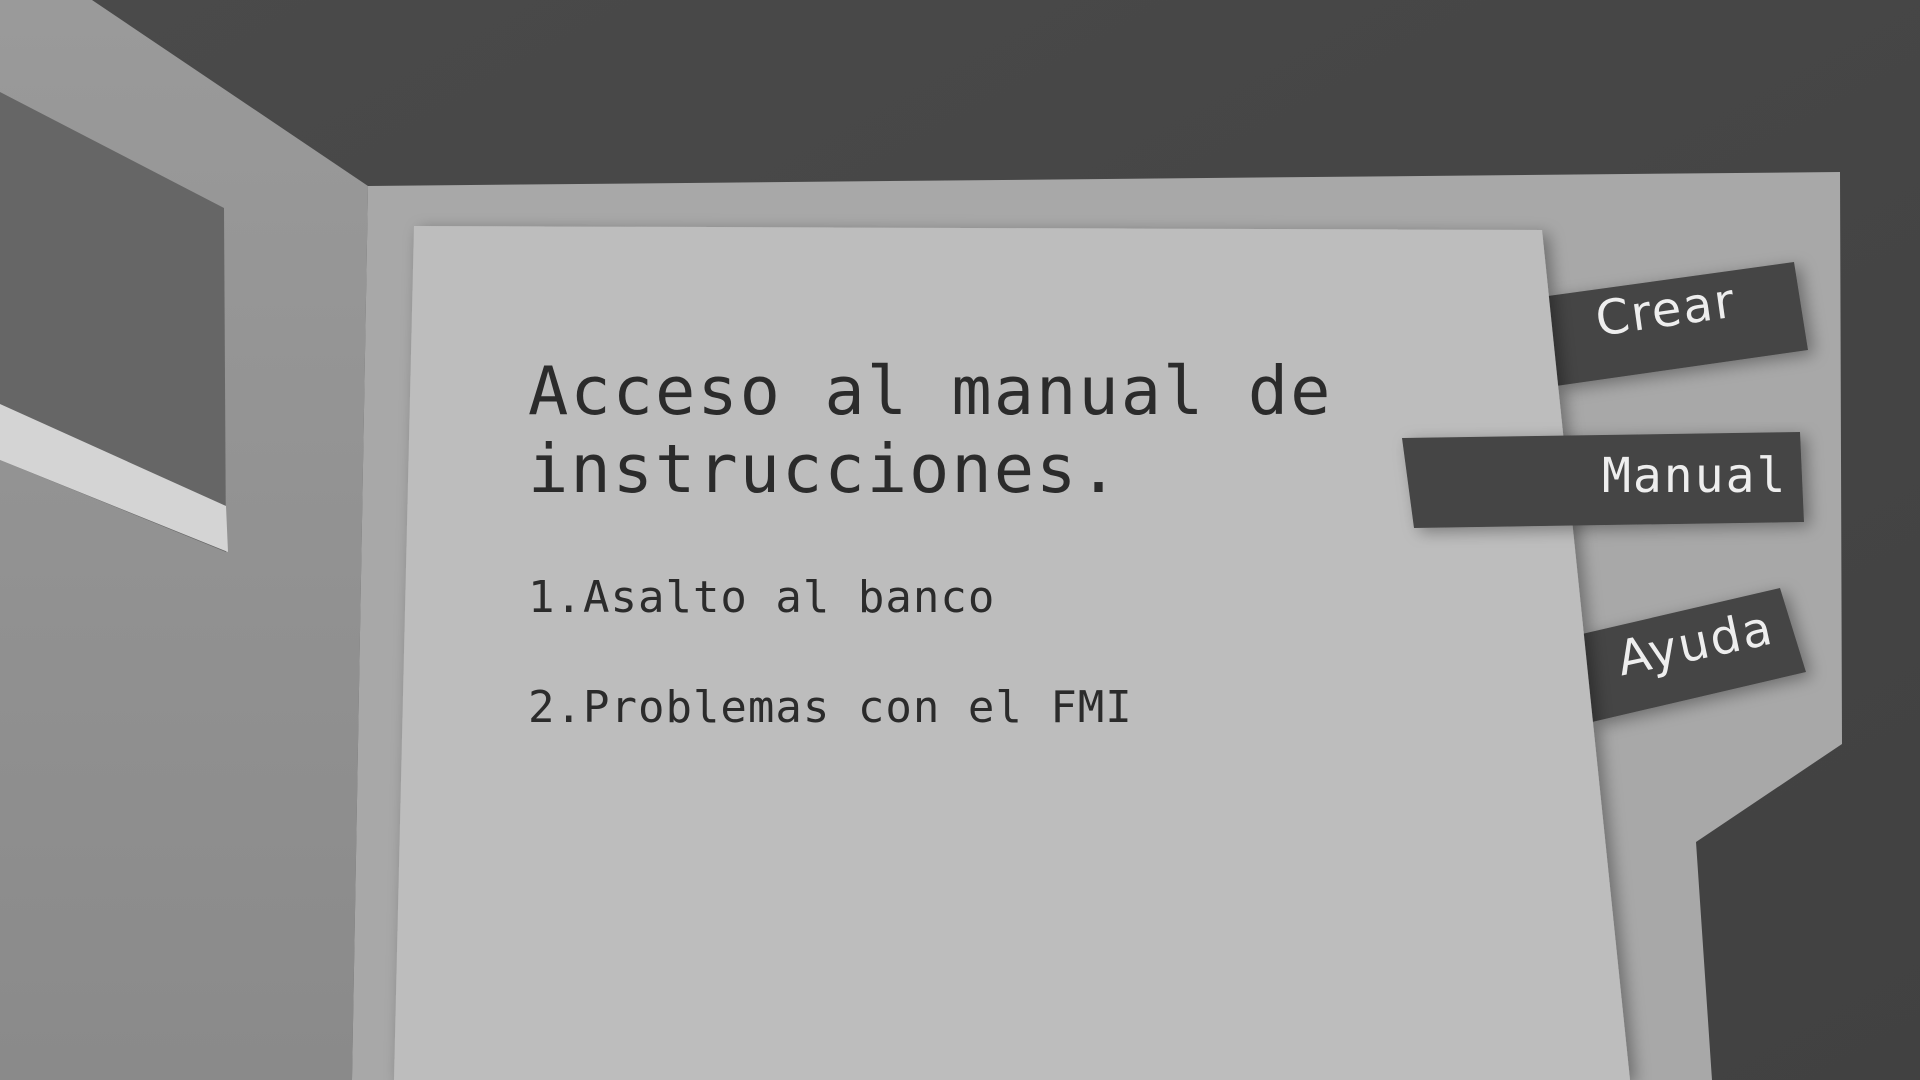  I want to click on manual-topic-list: 1.Asalto al banco 2.Problemas con el FMI, so click(830, 670).